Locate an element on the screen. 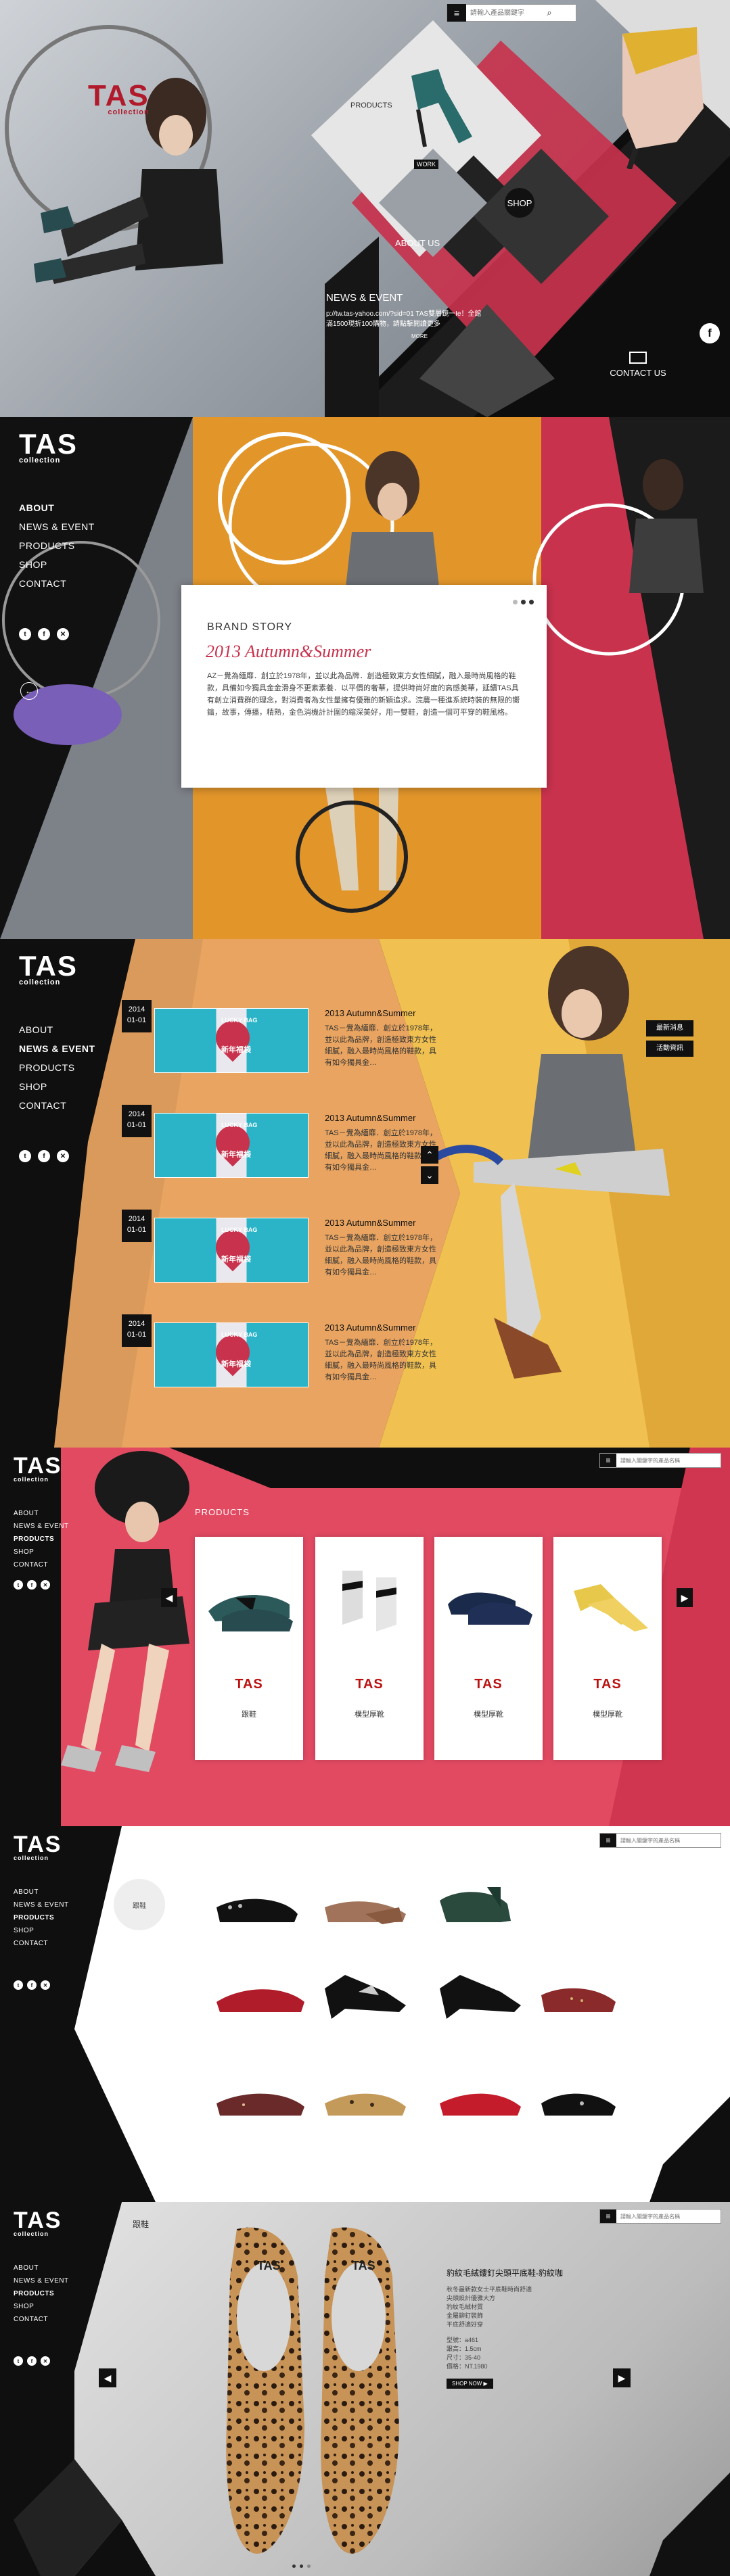  news-logo: TAS collection is located at coordinates (48, 969).